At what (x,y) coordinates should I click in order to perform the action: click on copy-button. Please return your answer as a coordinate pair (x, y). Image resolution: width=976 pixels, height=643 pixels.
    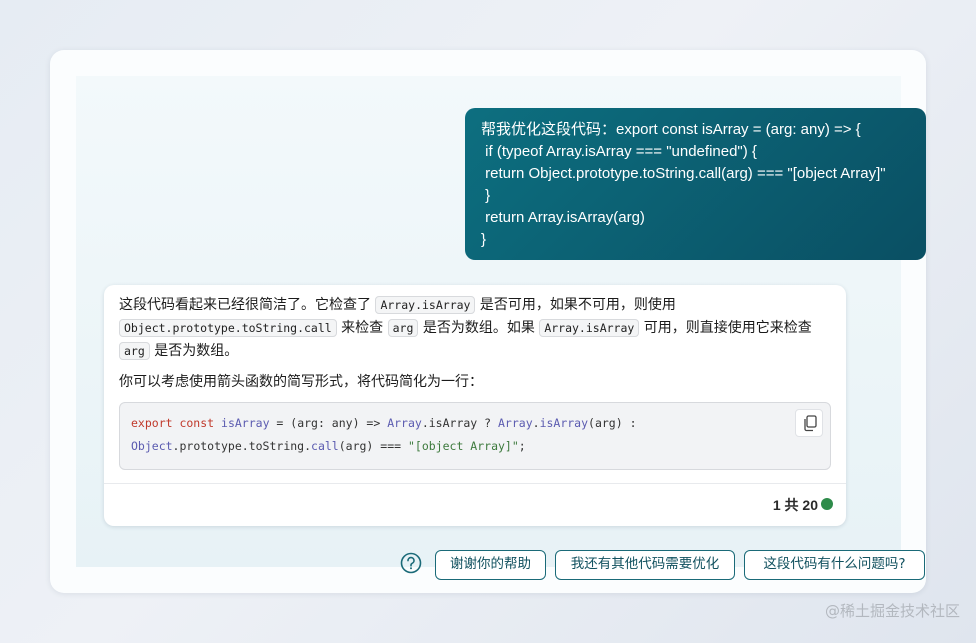
    Looking at the image, I should click on (809, 423).